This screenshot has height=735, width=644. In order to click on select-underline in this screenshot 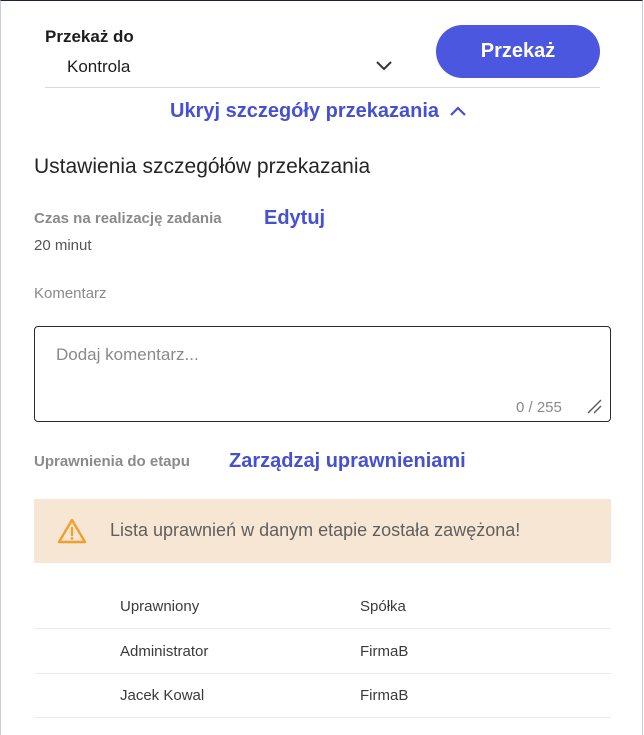, I will do `click(322, 87)`.